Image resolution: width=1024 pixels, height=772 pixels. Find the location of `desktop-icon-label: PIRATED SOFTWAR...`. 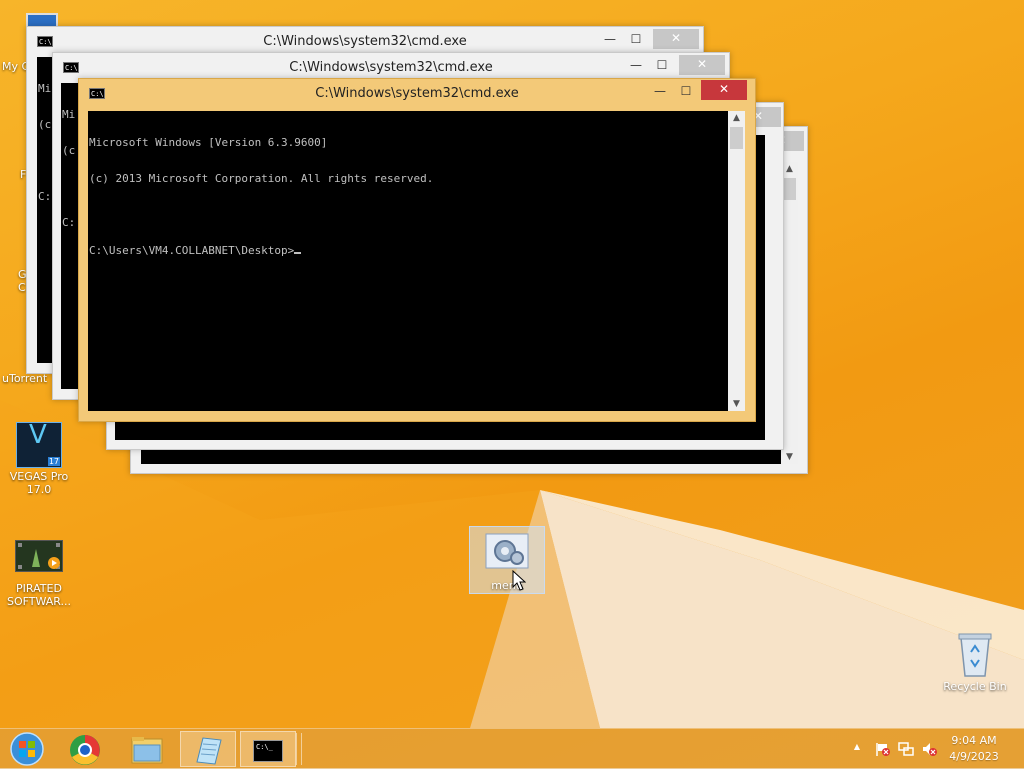

desktop-icon-label: PIRATED SOFTWAR... is located at coordinates (39, 595).